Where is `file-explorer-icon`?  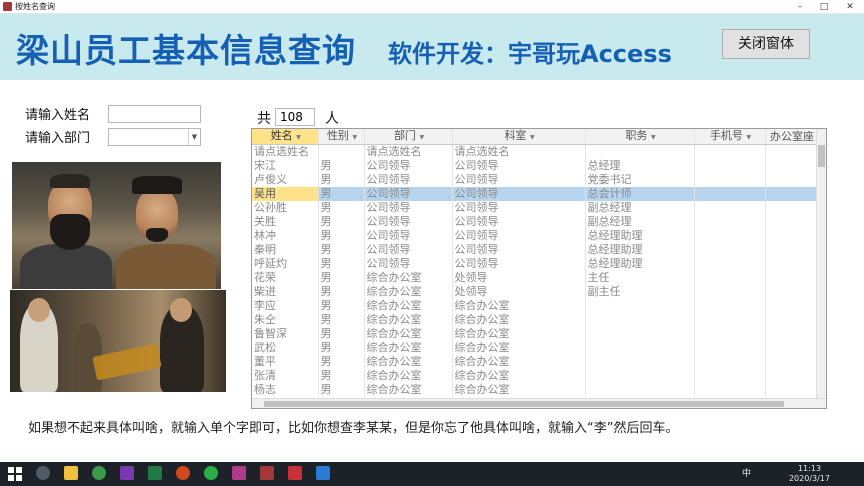 file-explorer-icon is located at coordinates (71, 473).